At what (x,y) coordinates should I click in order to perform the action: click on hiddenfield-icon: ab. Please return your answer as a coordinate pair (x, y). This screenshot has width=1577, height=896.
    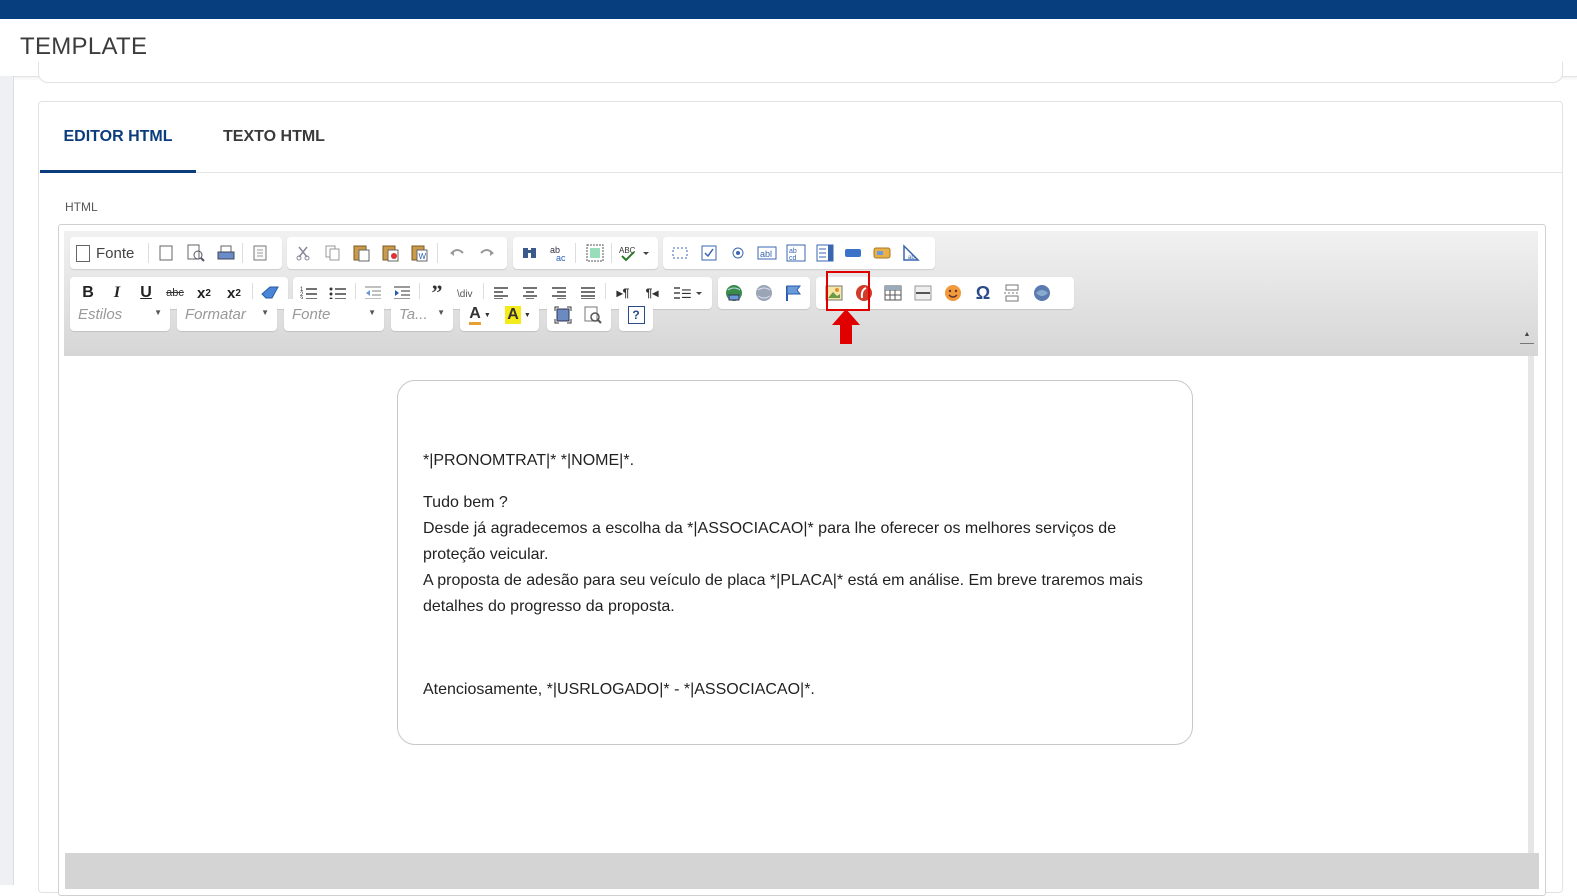
    Looking at the image, I should click on (911, 253).